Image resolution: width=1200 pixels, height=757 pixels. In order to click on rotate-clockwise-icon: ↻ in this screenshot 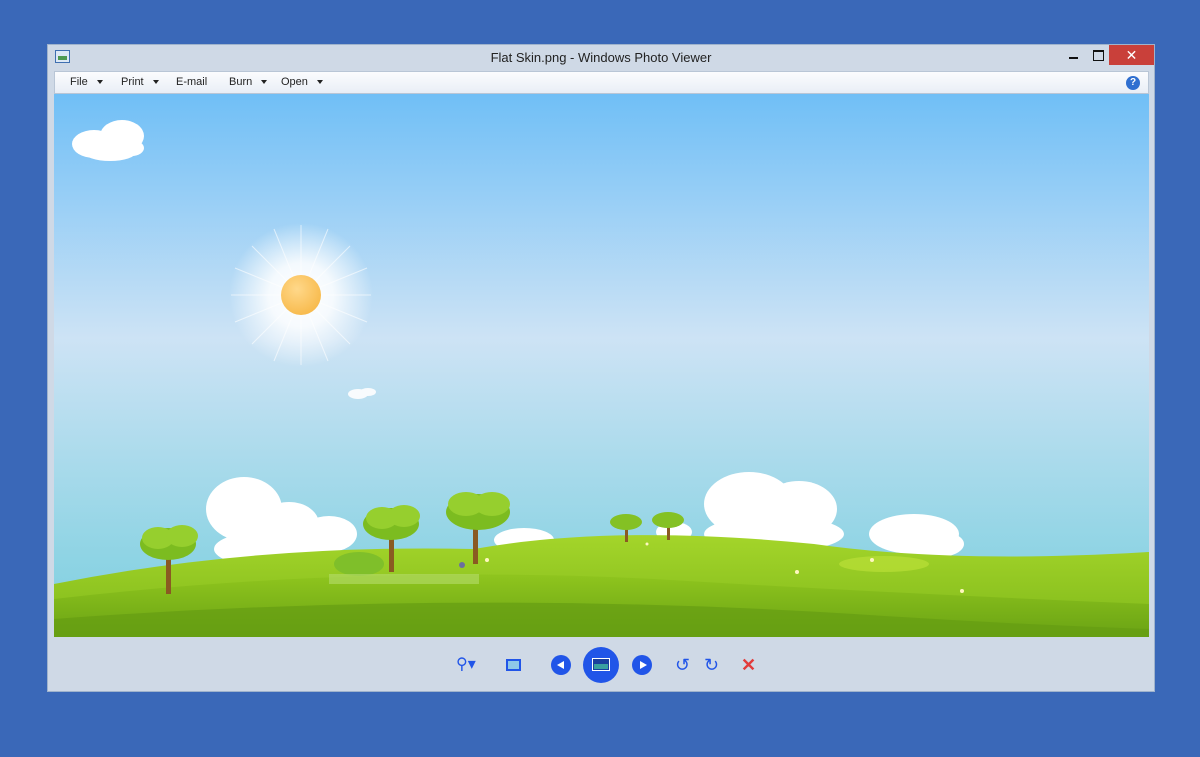, I will do `click(711, 665)`.